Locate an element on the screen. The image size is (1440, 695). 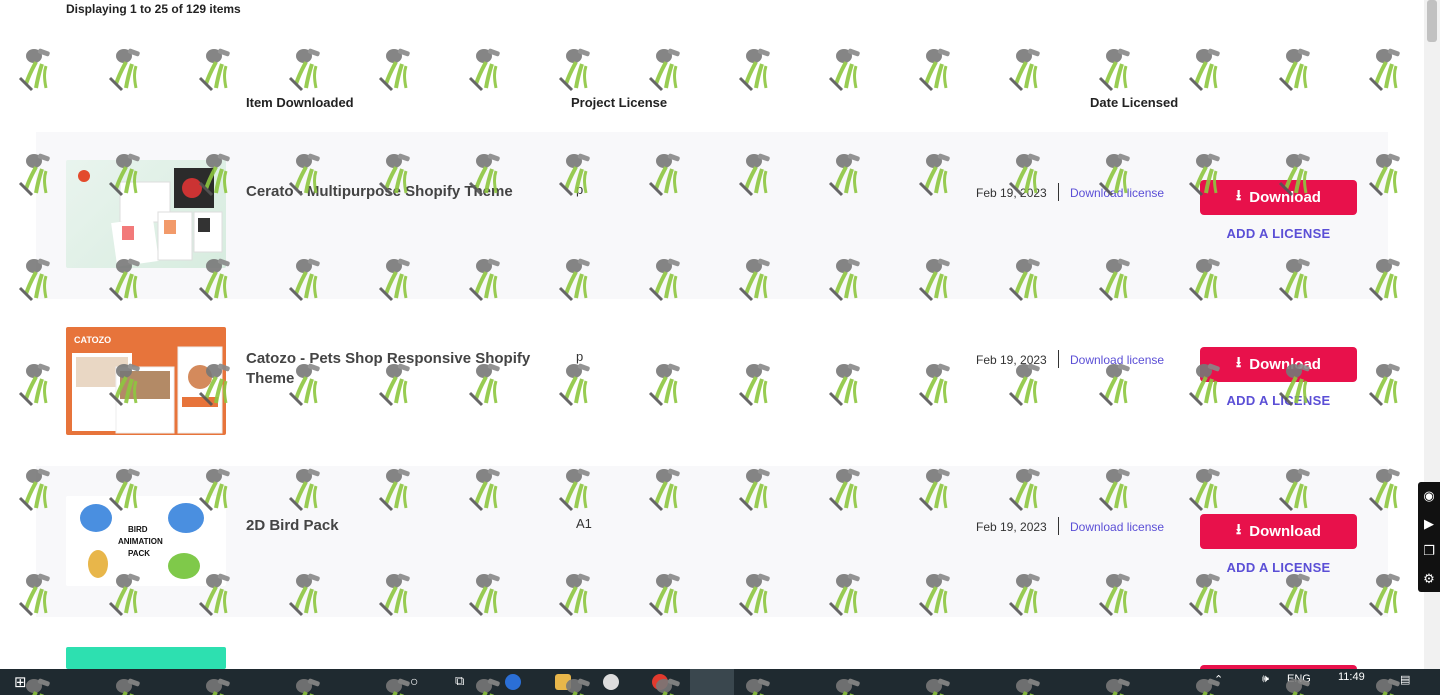
chrome-icon is located at coordinates (660, 682).